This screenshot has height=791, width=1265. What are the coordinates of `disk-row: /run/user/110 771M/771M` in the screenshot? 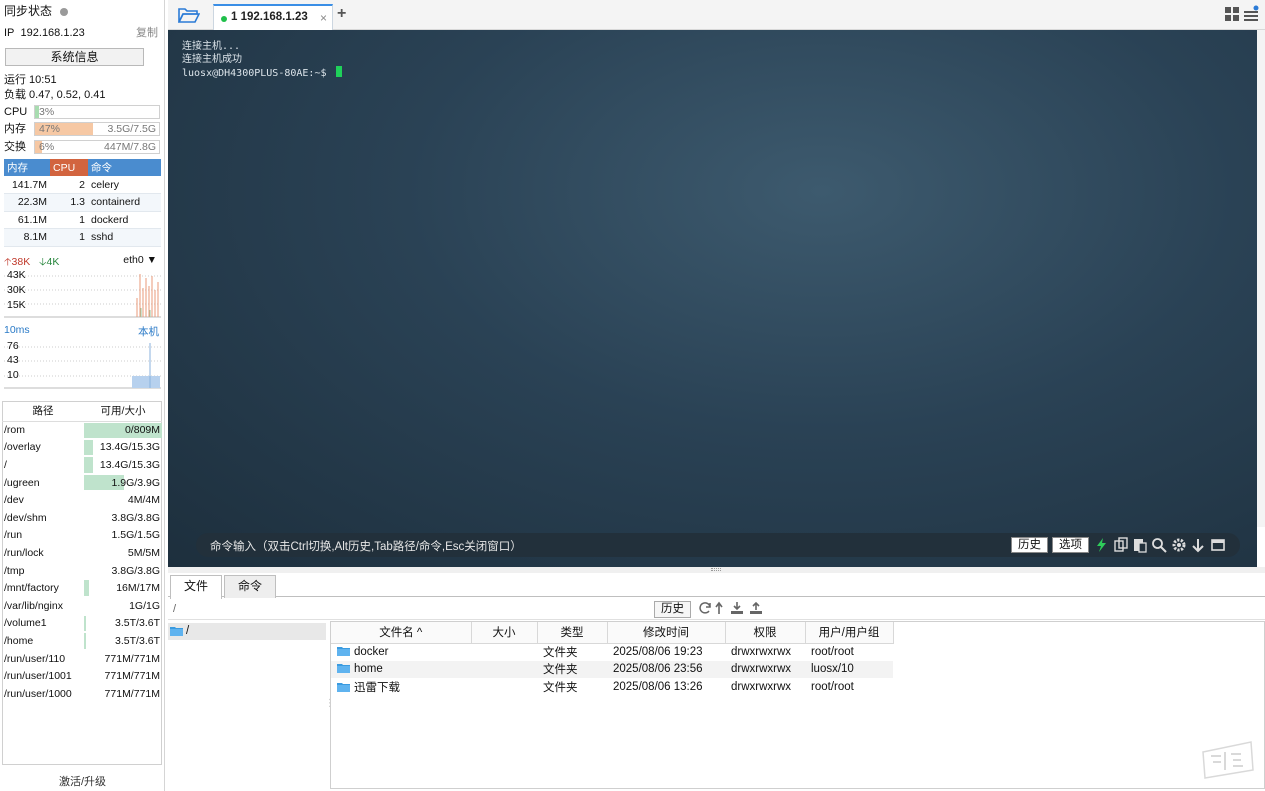 It's located at (82, 659).